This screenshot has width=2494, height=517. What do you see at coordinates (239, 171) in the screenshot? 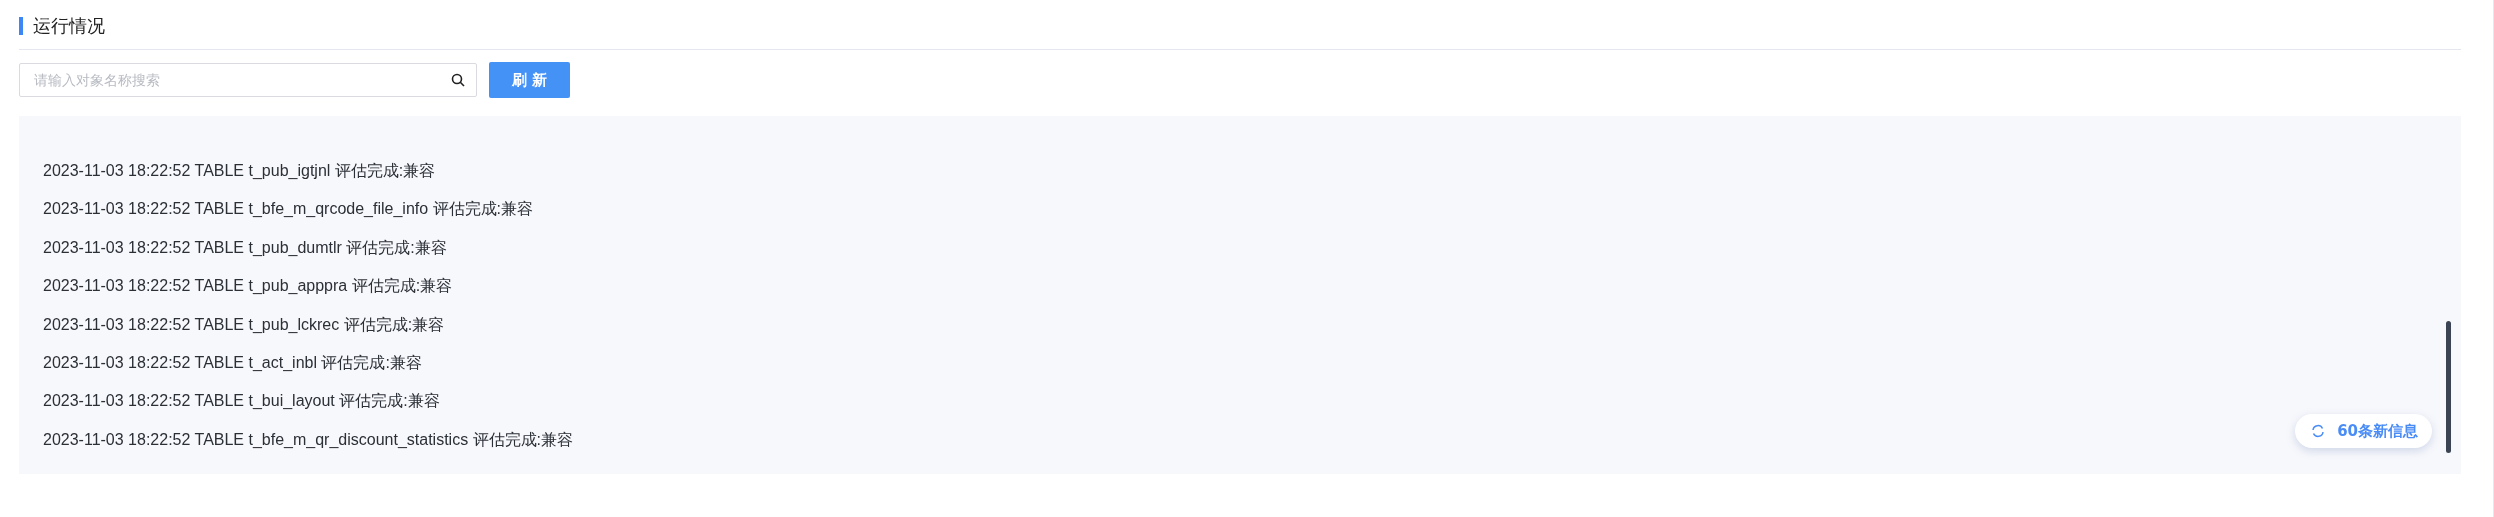
I see `log-line: 2023-11-03 18:22:52 TABLE t_pub_igtjnl 评估完成:兼容` at bounding box center [239, 171].